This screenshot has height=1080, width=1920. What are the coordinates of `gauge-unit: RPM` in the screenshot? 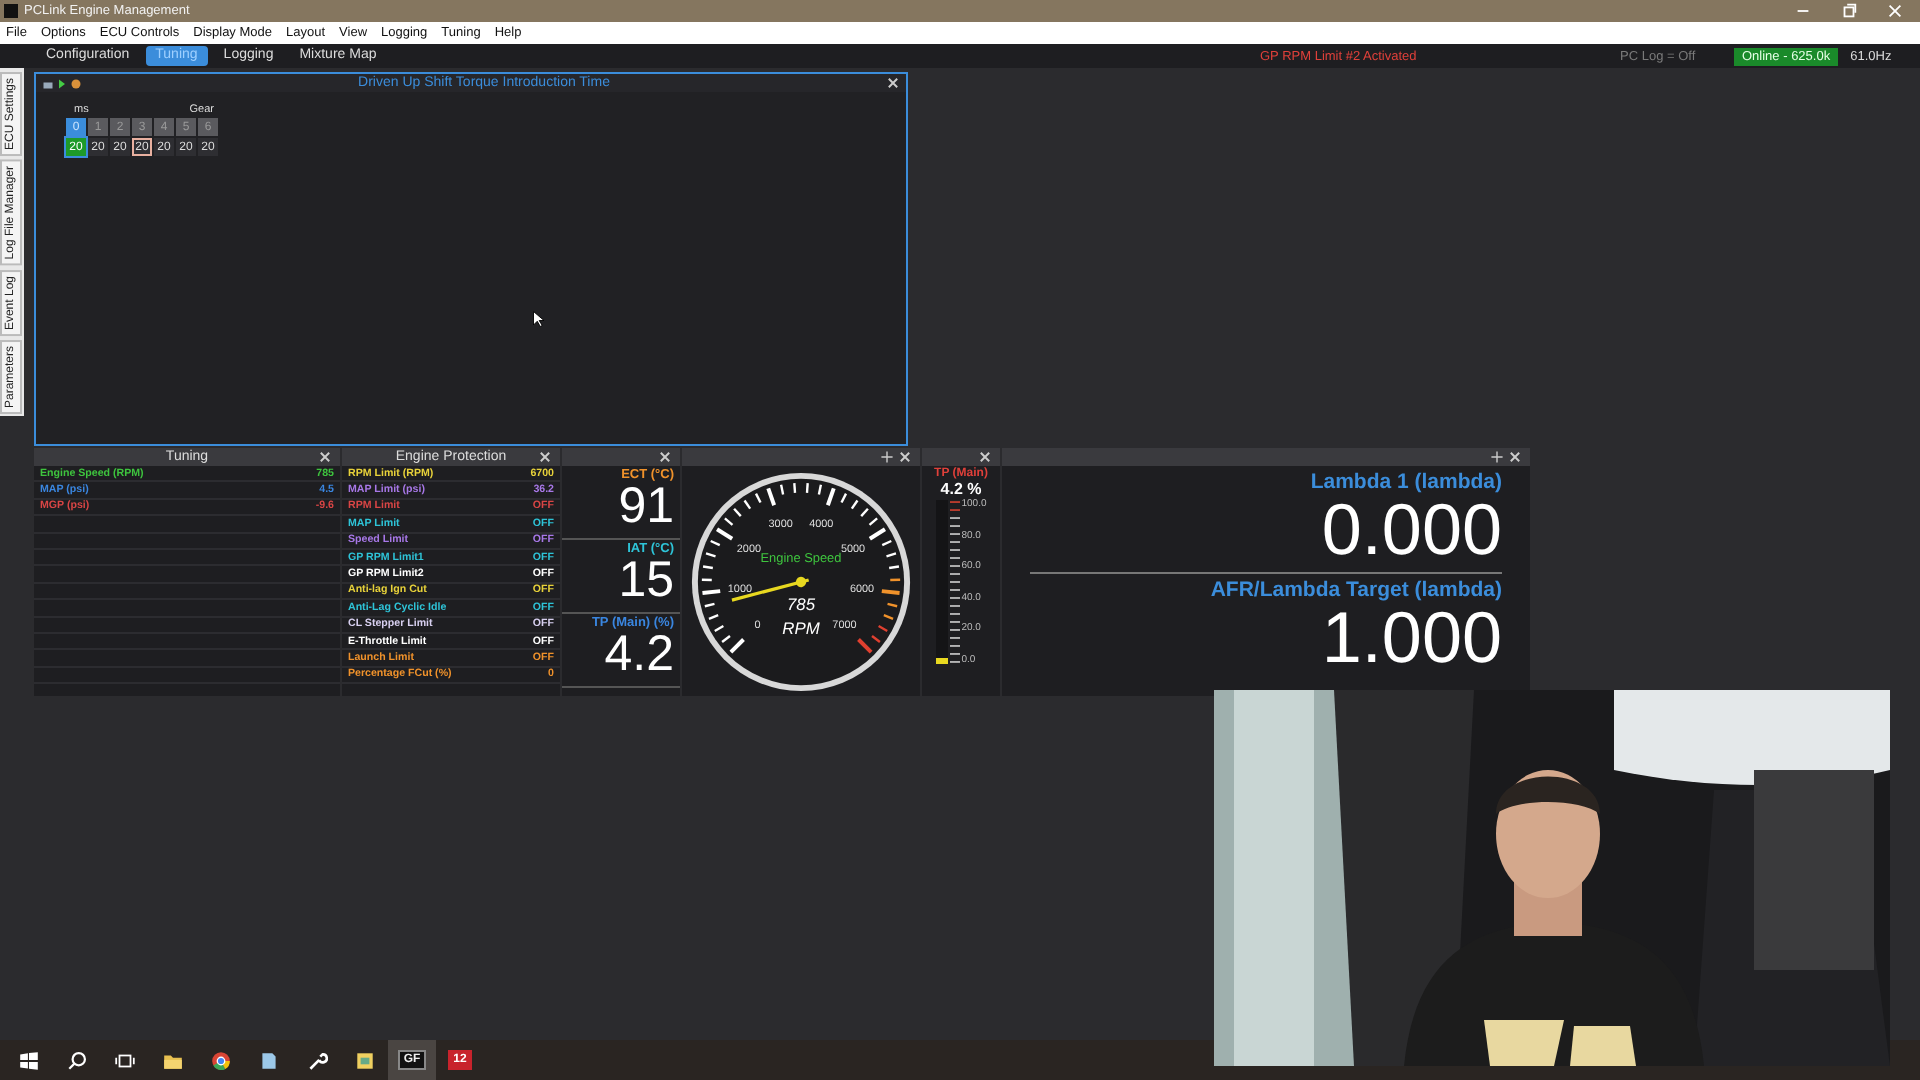 It's located at (801, 627).